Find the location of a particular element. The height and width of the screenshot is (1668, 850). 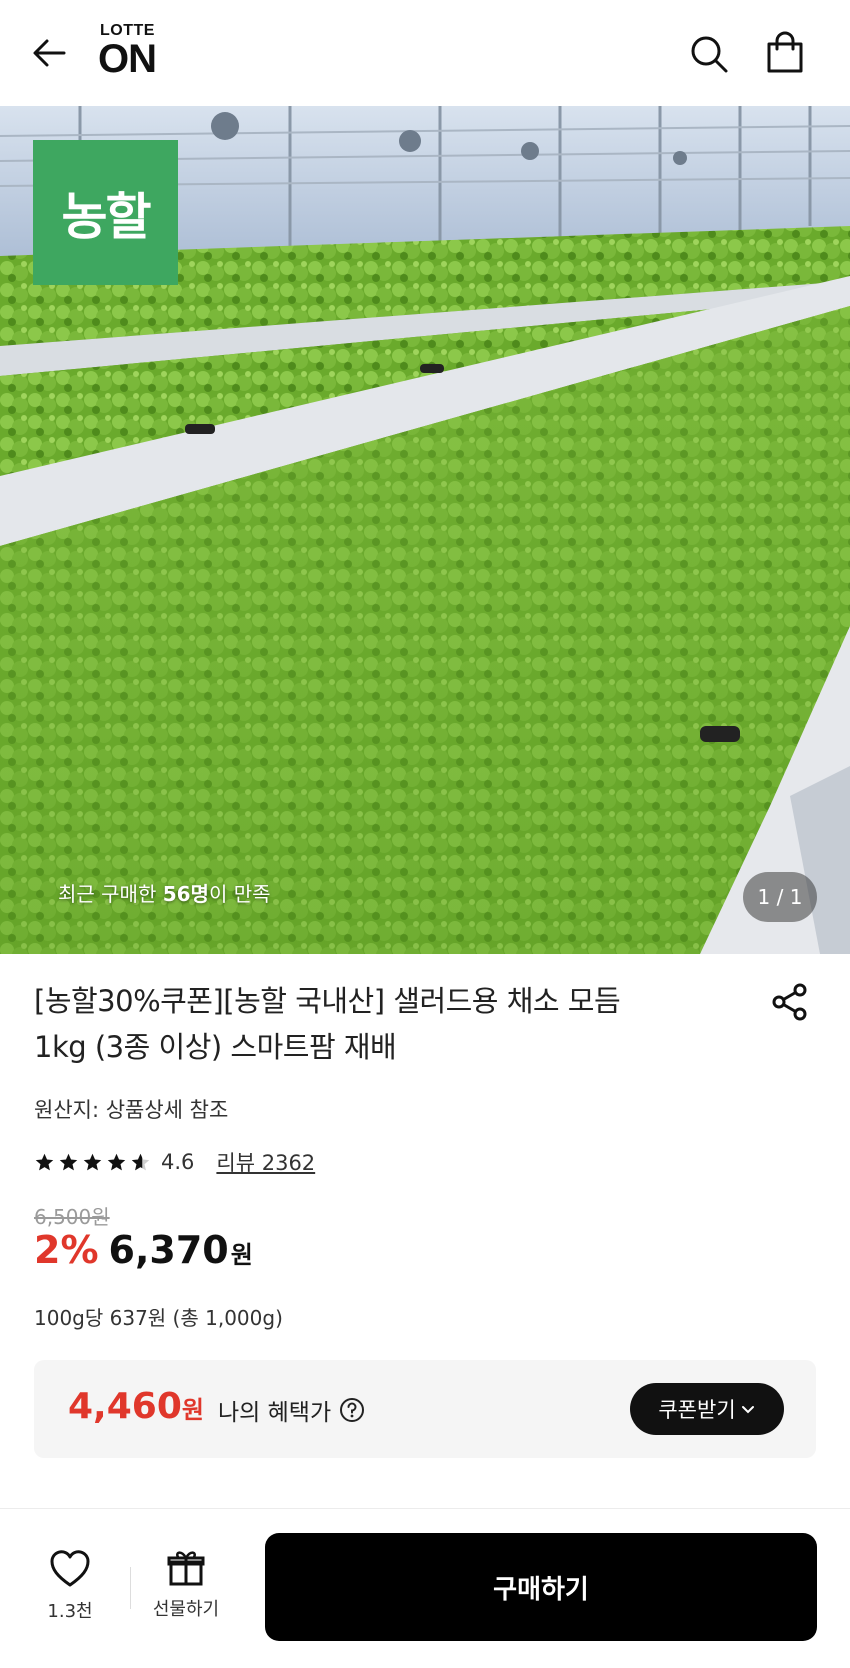

share-icon is located at coordinates (789, 1002).